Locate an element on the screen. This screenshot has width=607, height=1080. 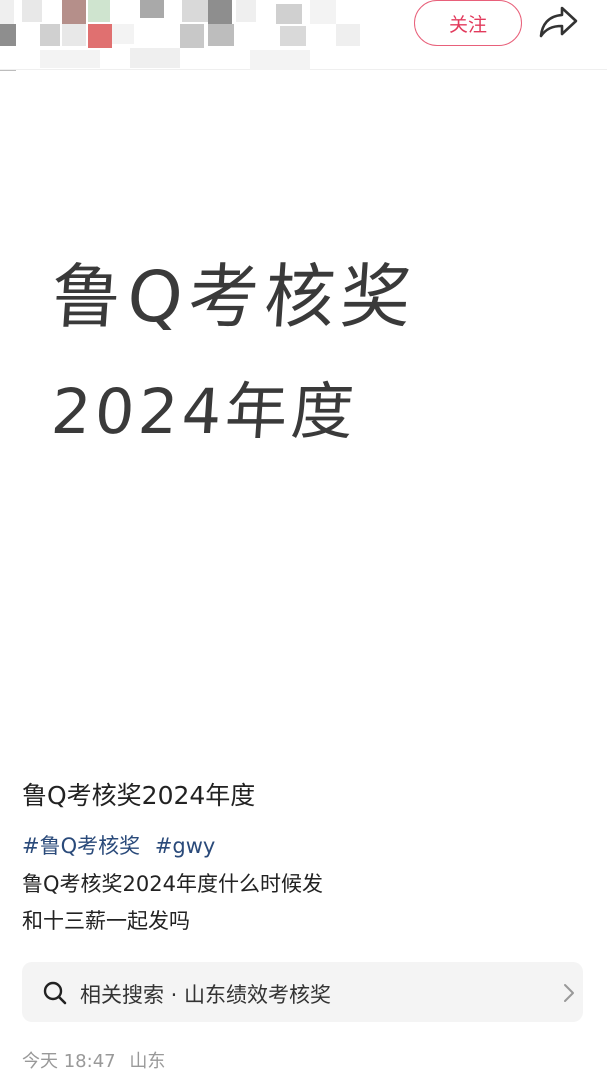
hashtag-list: #鲁Q考核奖 #gwy is located at coordinates (122, 845).